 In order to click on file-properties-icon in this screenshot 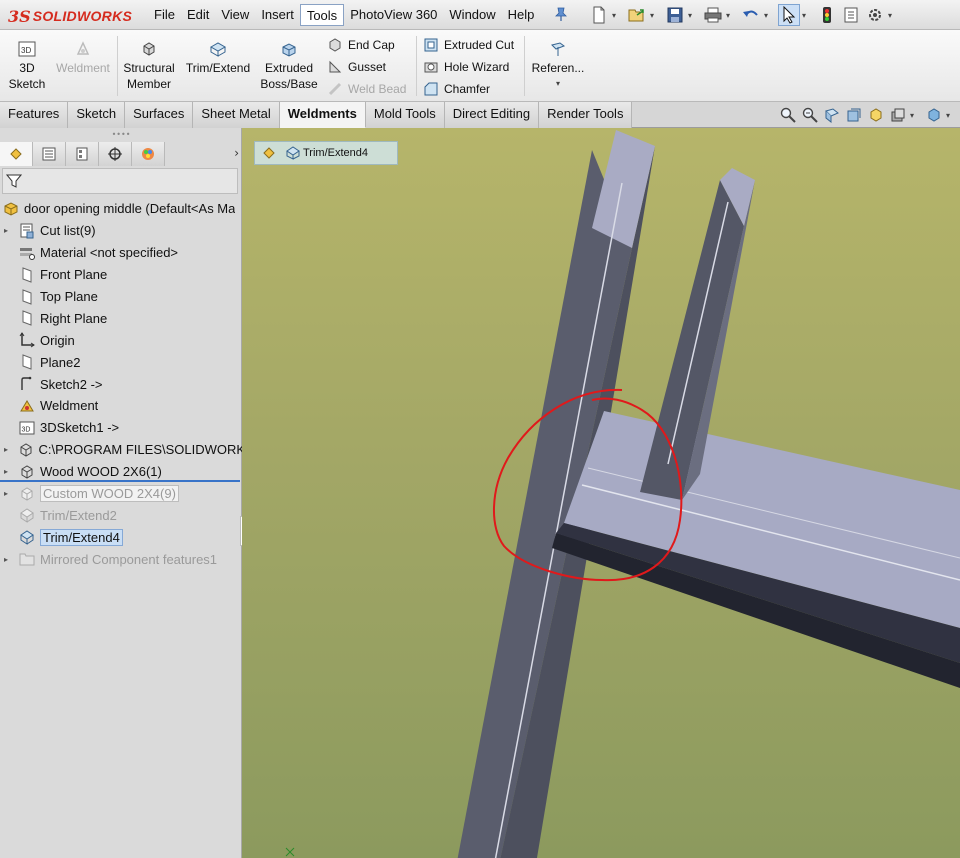, I will do `click(851, 15)`.